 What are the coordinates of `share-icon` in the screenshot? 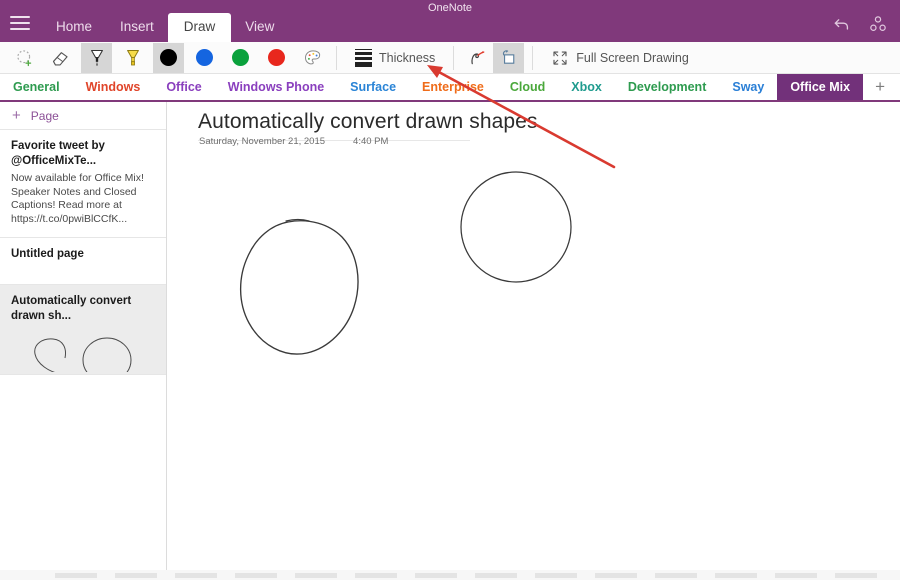 It's located at (878, 24).